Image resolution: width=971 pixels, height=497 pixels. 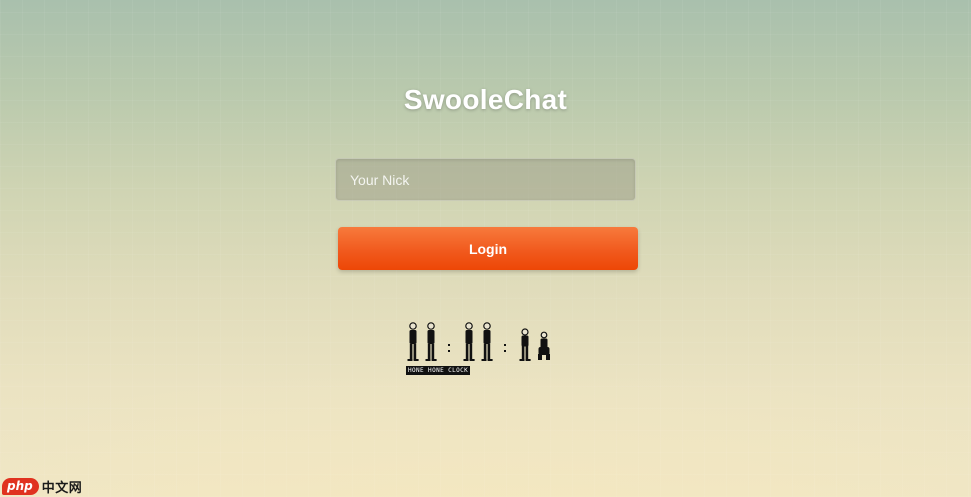 I want to click on php-logo-badge: php, so click(x=20, y=486).